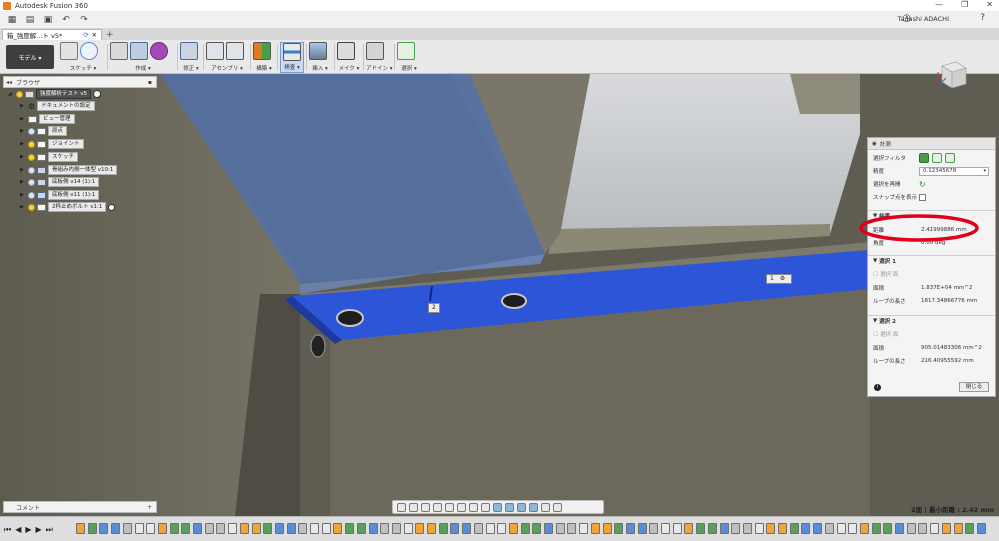 This screenshot has width=999, height=541. Describe the element at coordinates (60, 195) in the screenshot. I see `tree-item-component: ▶ 底板側 v11 (1):1` at that location.